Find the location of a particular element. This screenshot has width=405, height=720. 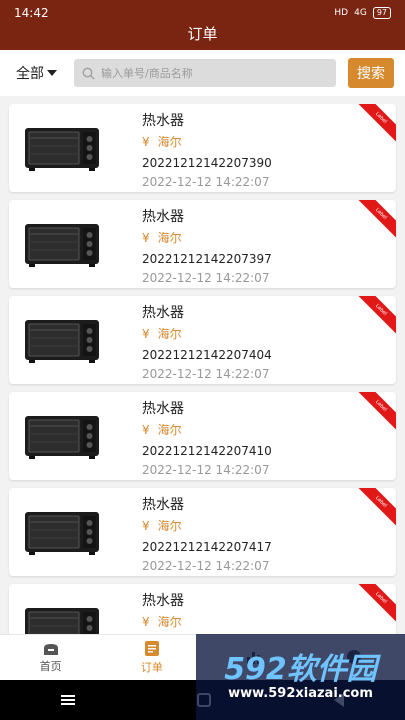

order-number: 20221212142207417 is located at coordinates (207, 547).